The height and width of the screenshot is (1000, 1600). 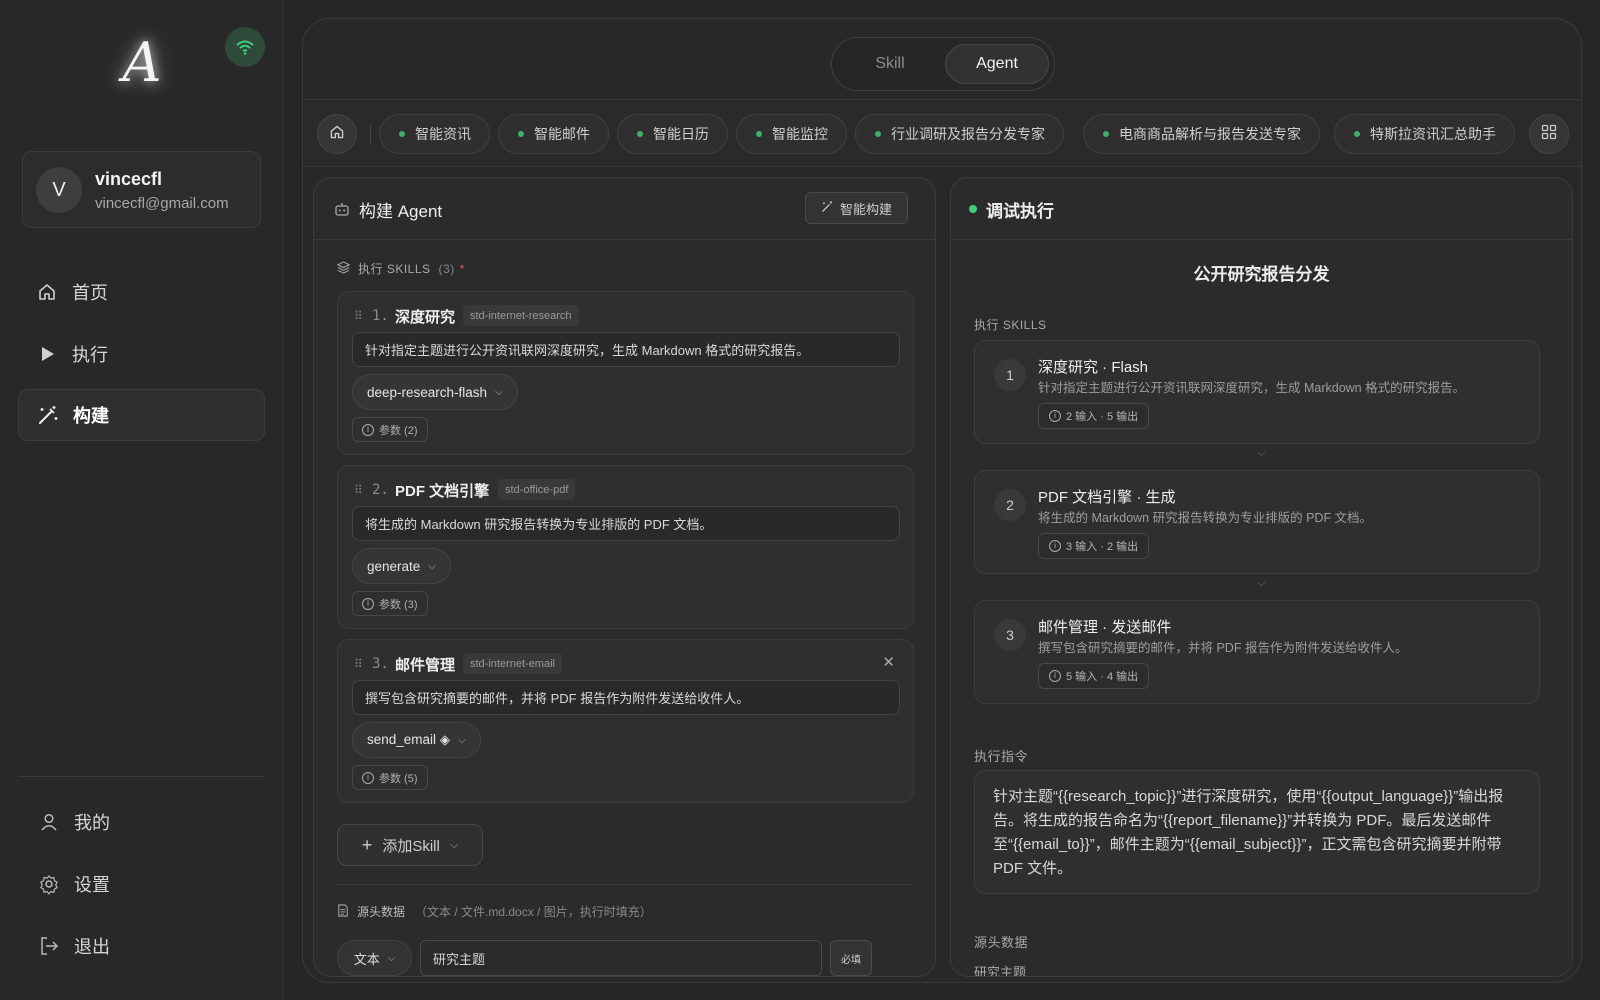 I want to click on remove-skill-close-icon: ✕, so click(x=888, y=662).